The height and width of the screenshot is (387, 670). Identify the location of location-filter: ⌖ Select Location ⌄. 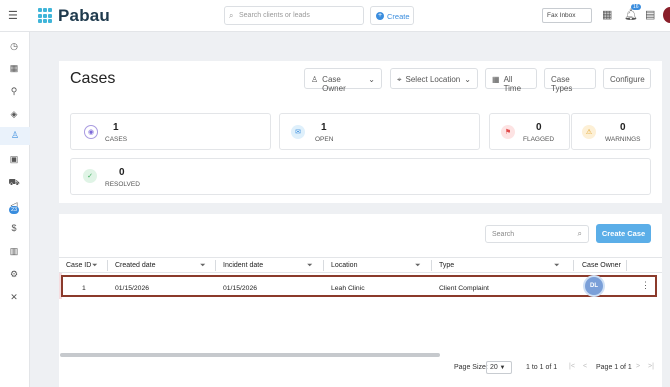
(434, 78).